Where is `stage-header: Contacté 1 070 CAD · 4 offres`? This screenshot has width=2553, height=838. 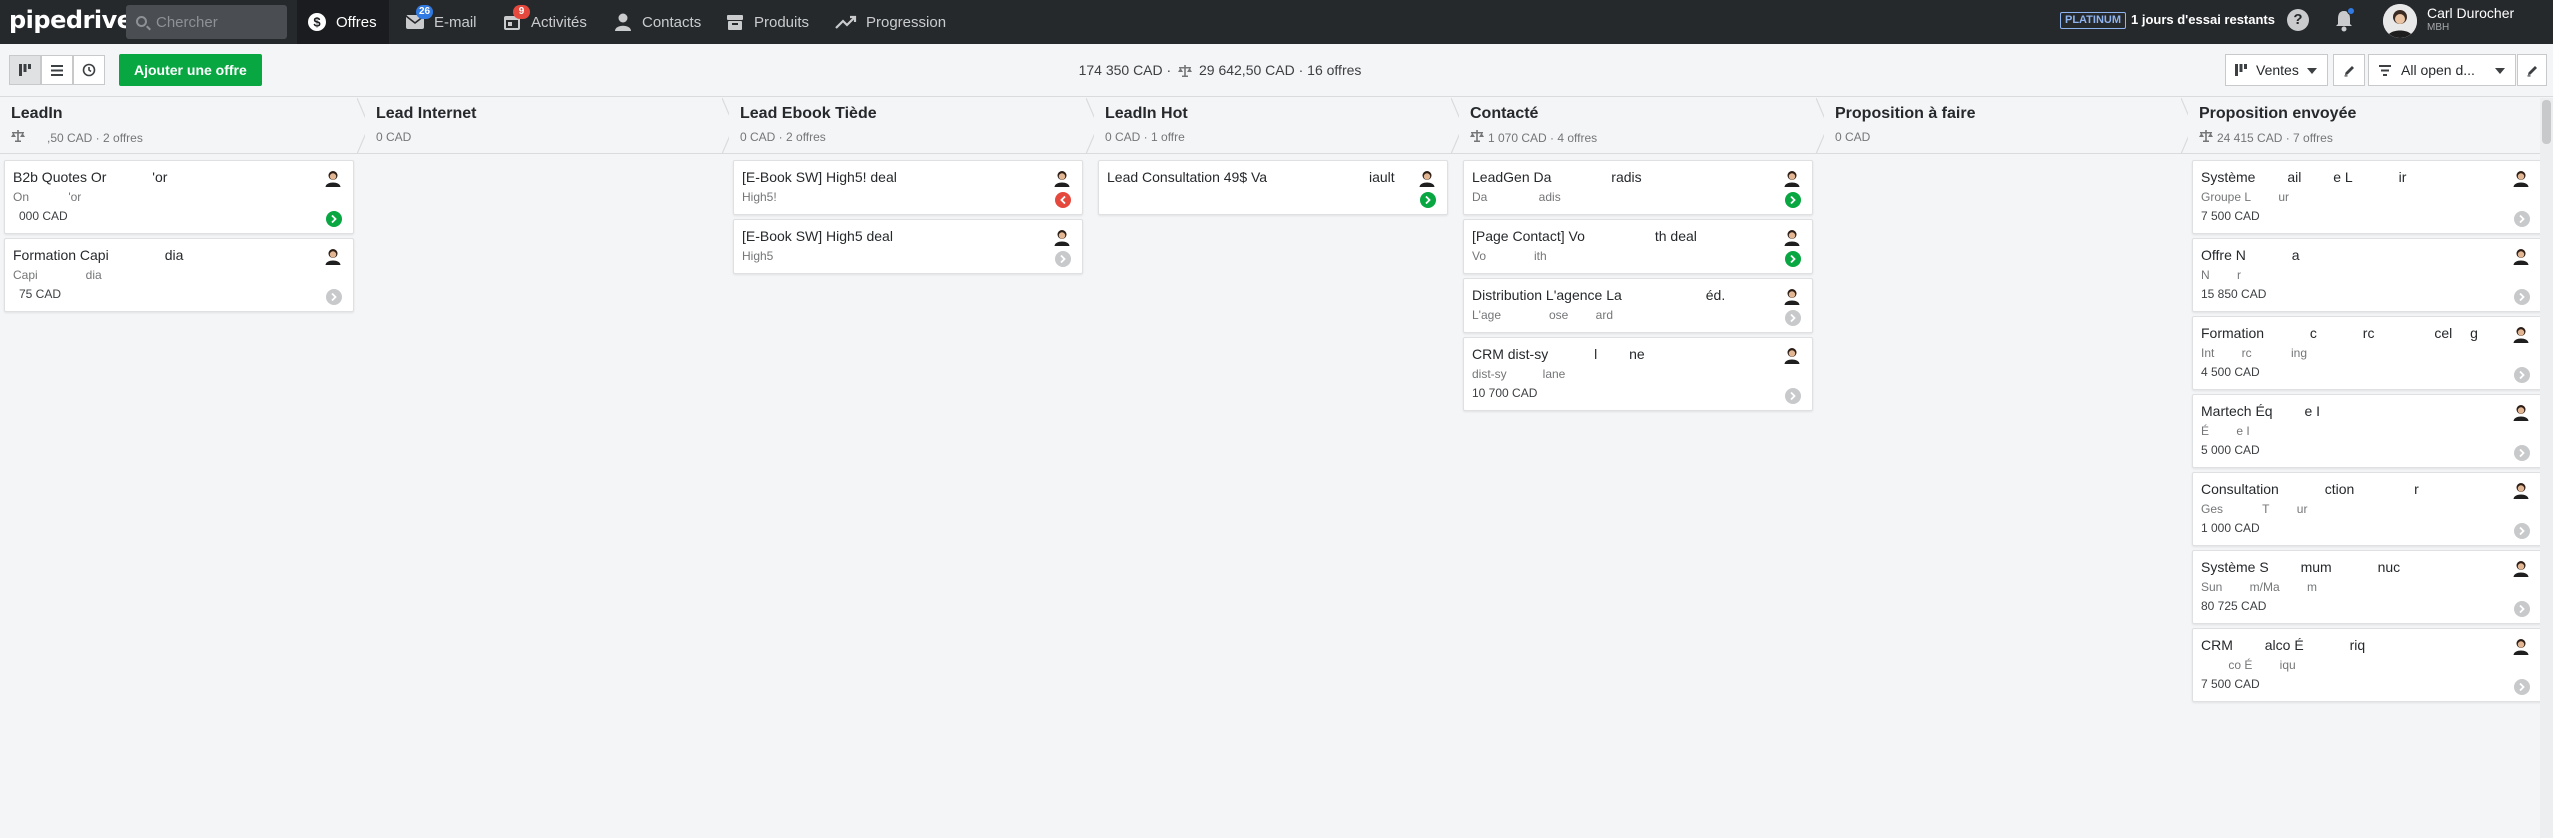
stage-header: Contacté 1 070 CAD · 4 offres is located at coordinates (1644, 126).